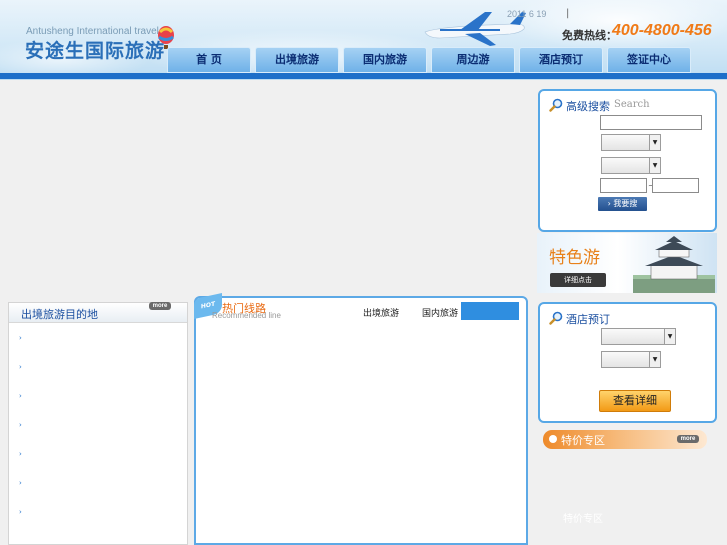 This screenshot has height=545, width=727. What do you see at coordinates (583, 440) in the screenshot?
I see `special-offers-title: 特价专区` at bounding box center [583, 440].